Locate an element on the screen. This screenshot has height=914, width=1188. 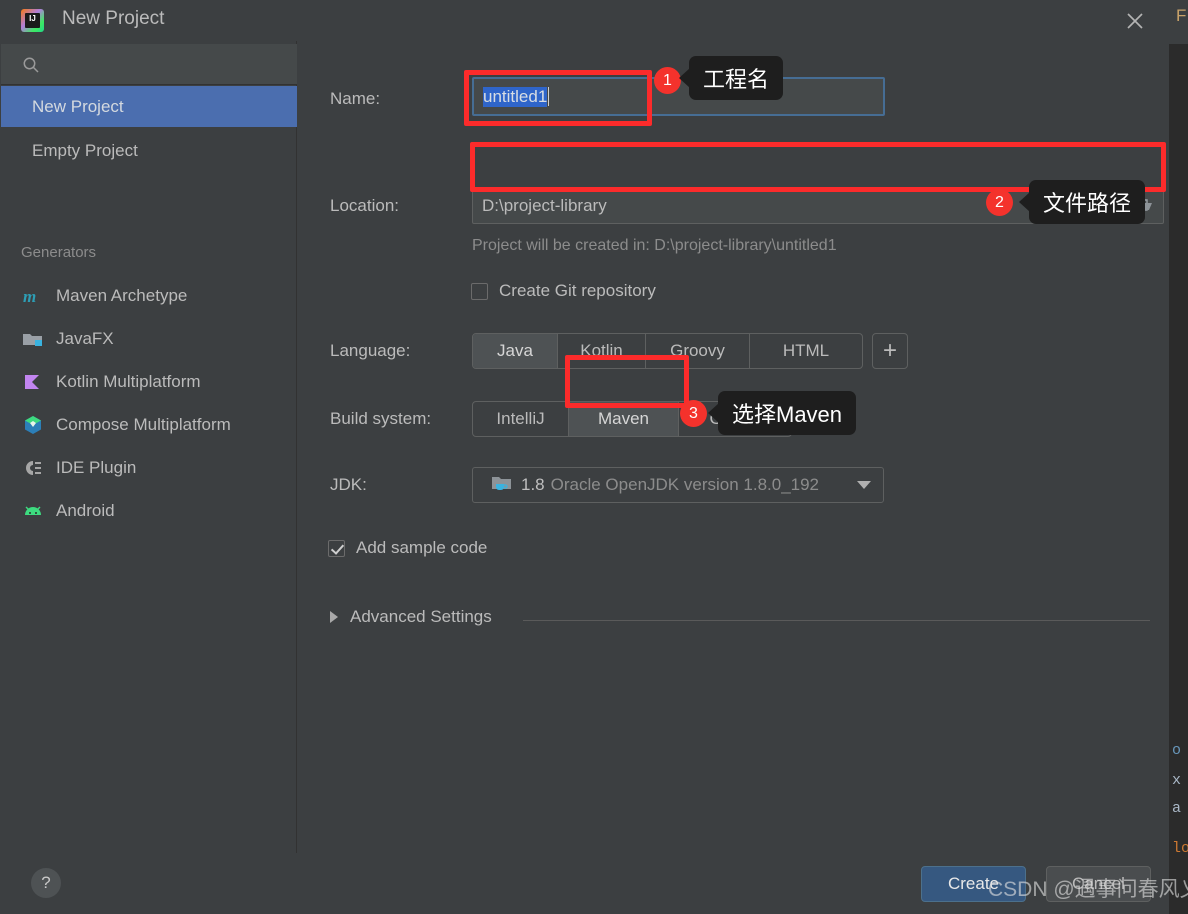
background-code-fragment: a is located at coordinates (1177, 808).